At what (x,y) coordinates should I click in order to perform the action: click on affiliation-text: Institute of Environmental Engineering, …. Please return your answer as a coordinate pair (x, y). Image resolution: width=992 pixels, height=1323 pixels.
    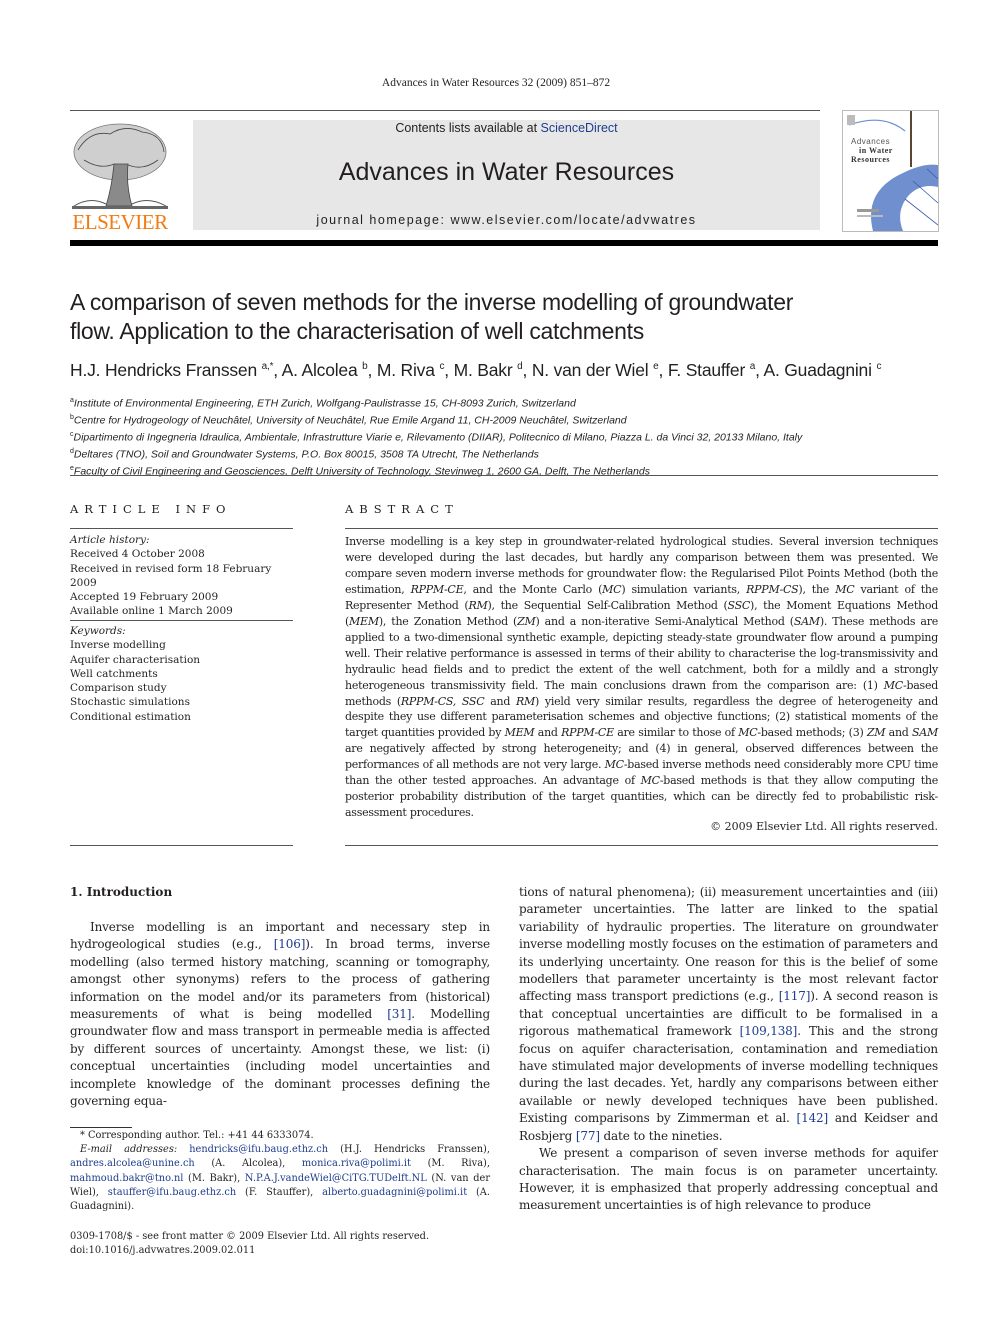
    Looking at the image, I should click on (324, 403).